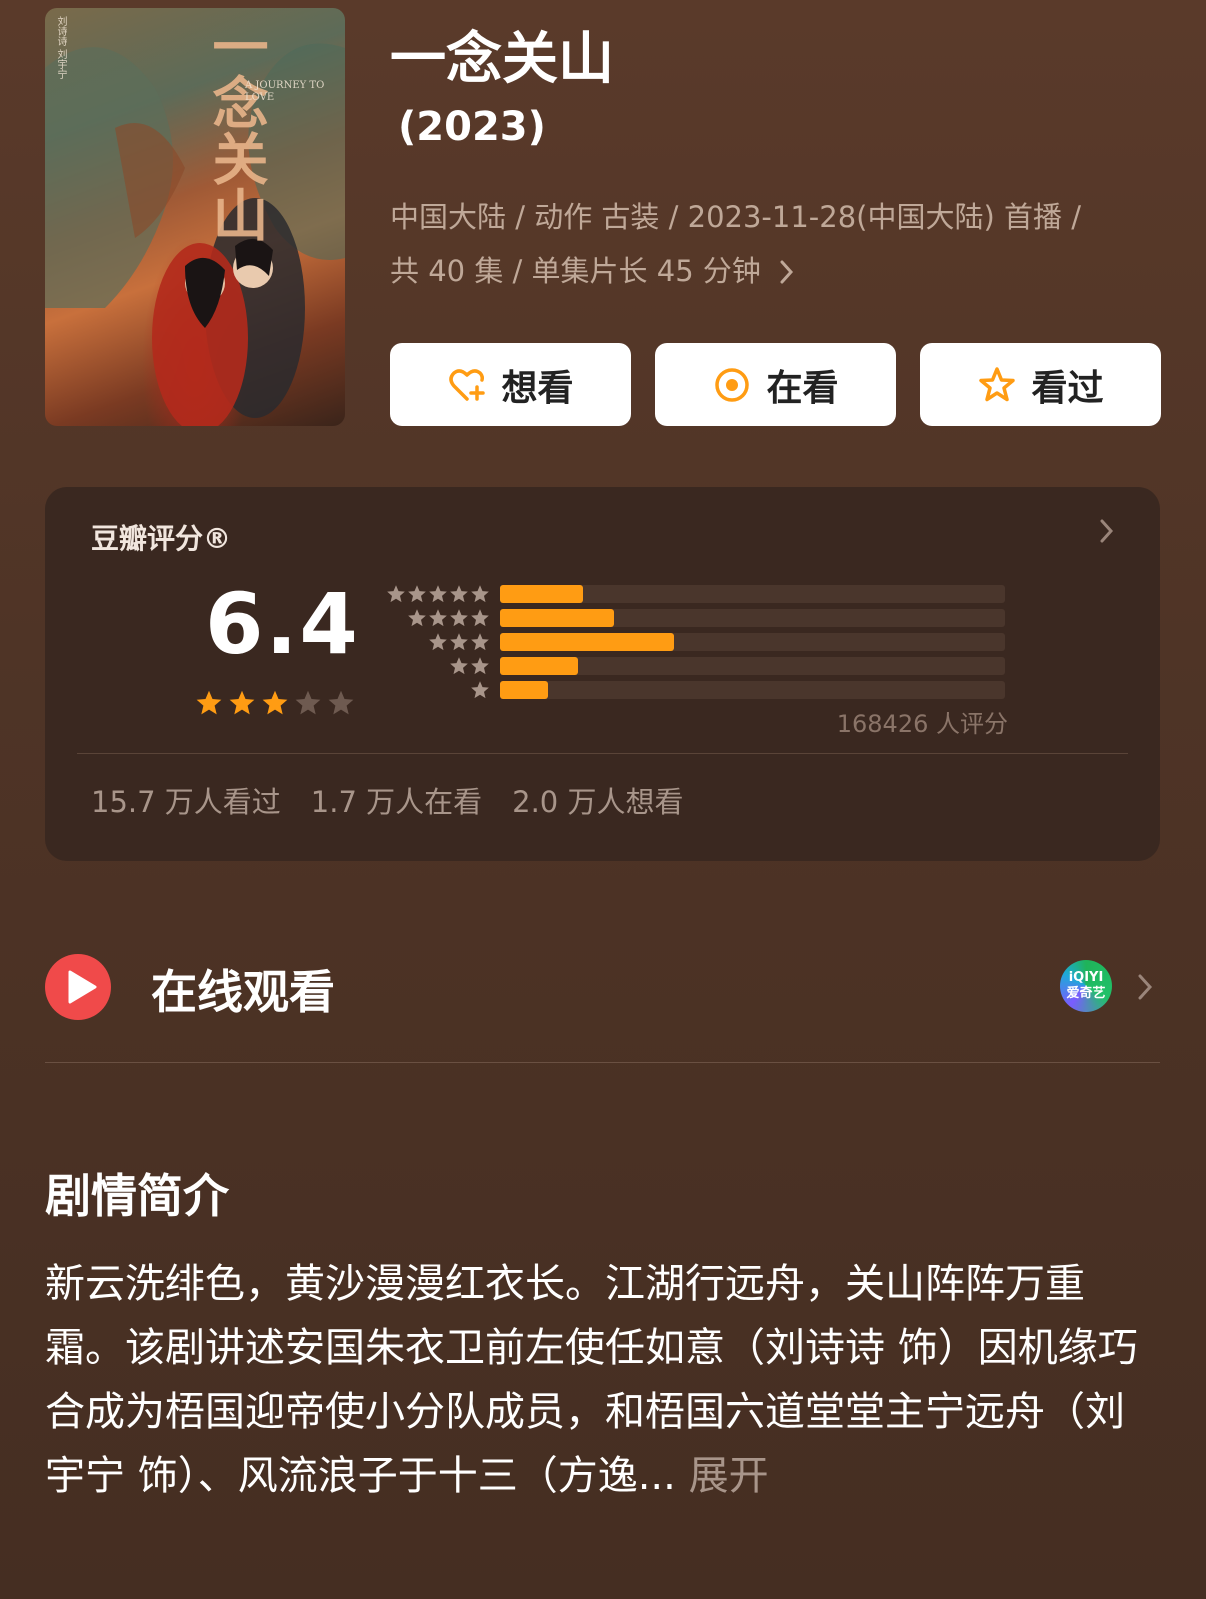  Describe the element at coordinates (285, 91) in the screenshot. I see `poster-subtitle: A JOURNEY TO LOVE` at that location.